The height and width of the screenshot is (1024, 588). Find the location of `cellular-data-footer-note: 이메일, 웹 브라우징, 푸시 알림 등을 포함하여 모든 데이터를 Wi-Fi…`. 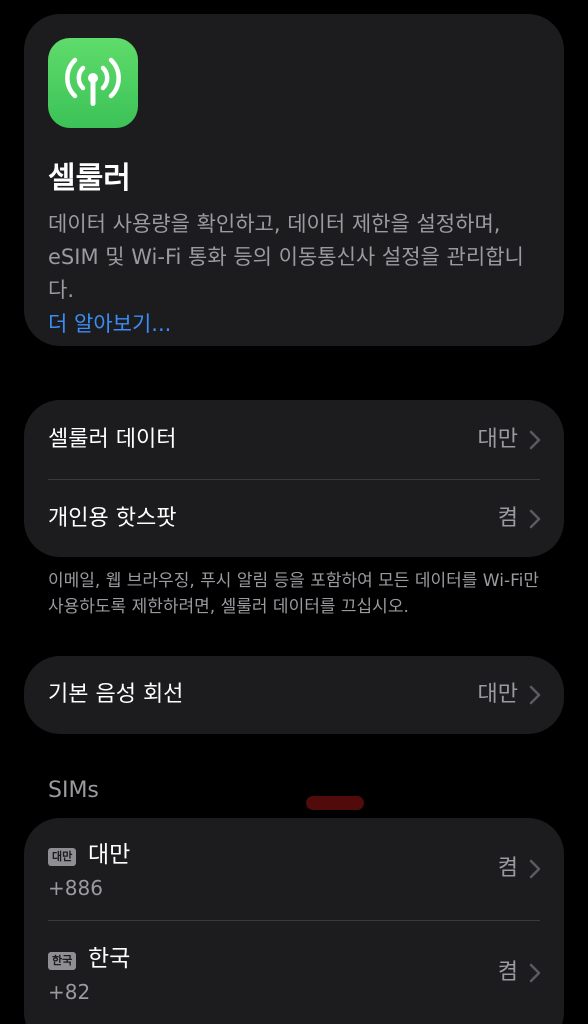

cellular-data-footer-note: 이메일, 웹 브라우징, 푸시 알림 등을 포함하여 모든 데이터를 Wi-Fi… is located at coordinates (293, 594).